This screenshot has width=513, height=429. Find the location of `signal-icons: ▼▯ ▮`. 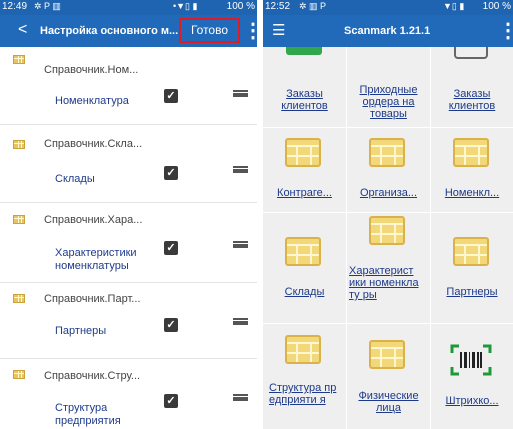

signal-icons: ▼▯ ▮ is located at coordinates (454, 6).